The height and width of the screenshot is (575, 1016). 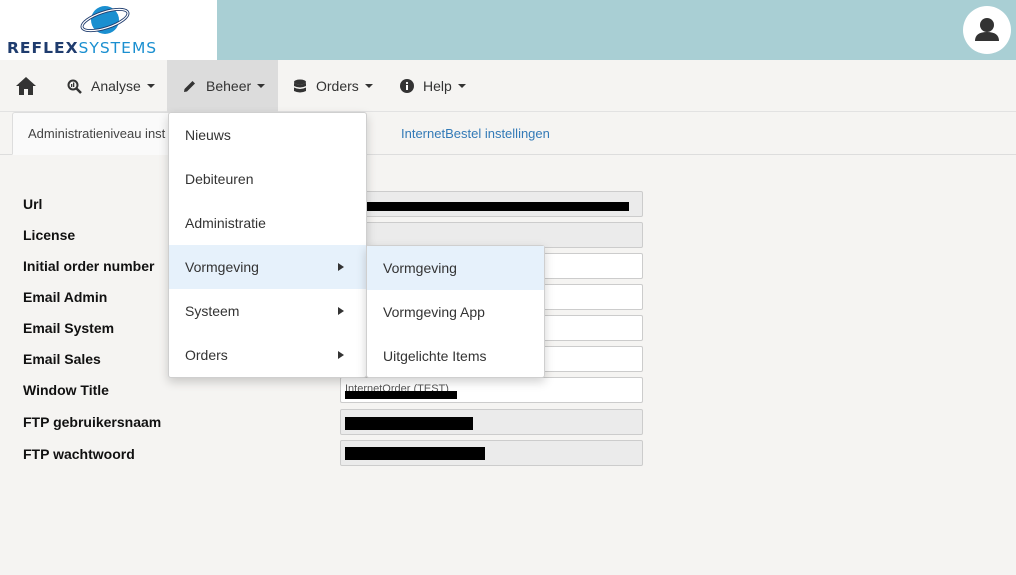 I want to click on menu-item-debiteuren: Debiteuren, so click(x=267, y=179).